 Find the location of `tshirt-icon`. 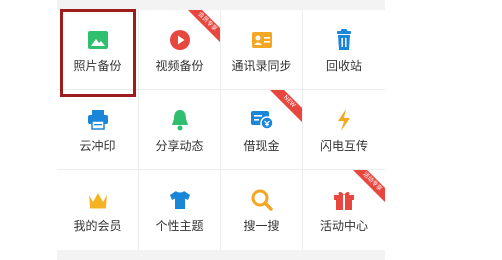

tshirt-icon is located at coordinates (180, 200).